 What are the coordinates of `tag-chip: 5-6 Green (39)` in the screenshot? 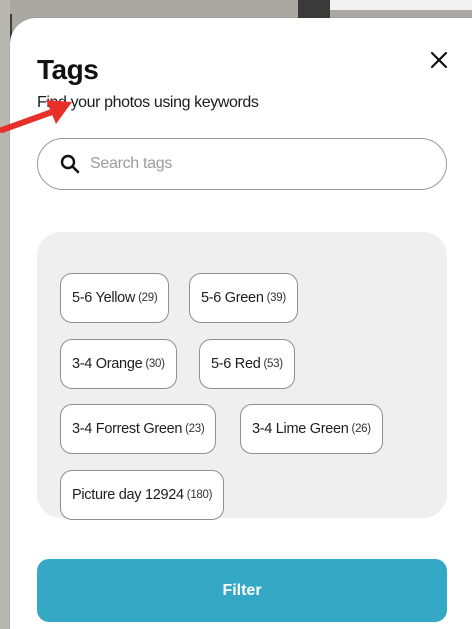 It's located at (243, 298).